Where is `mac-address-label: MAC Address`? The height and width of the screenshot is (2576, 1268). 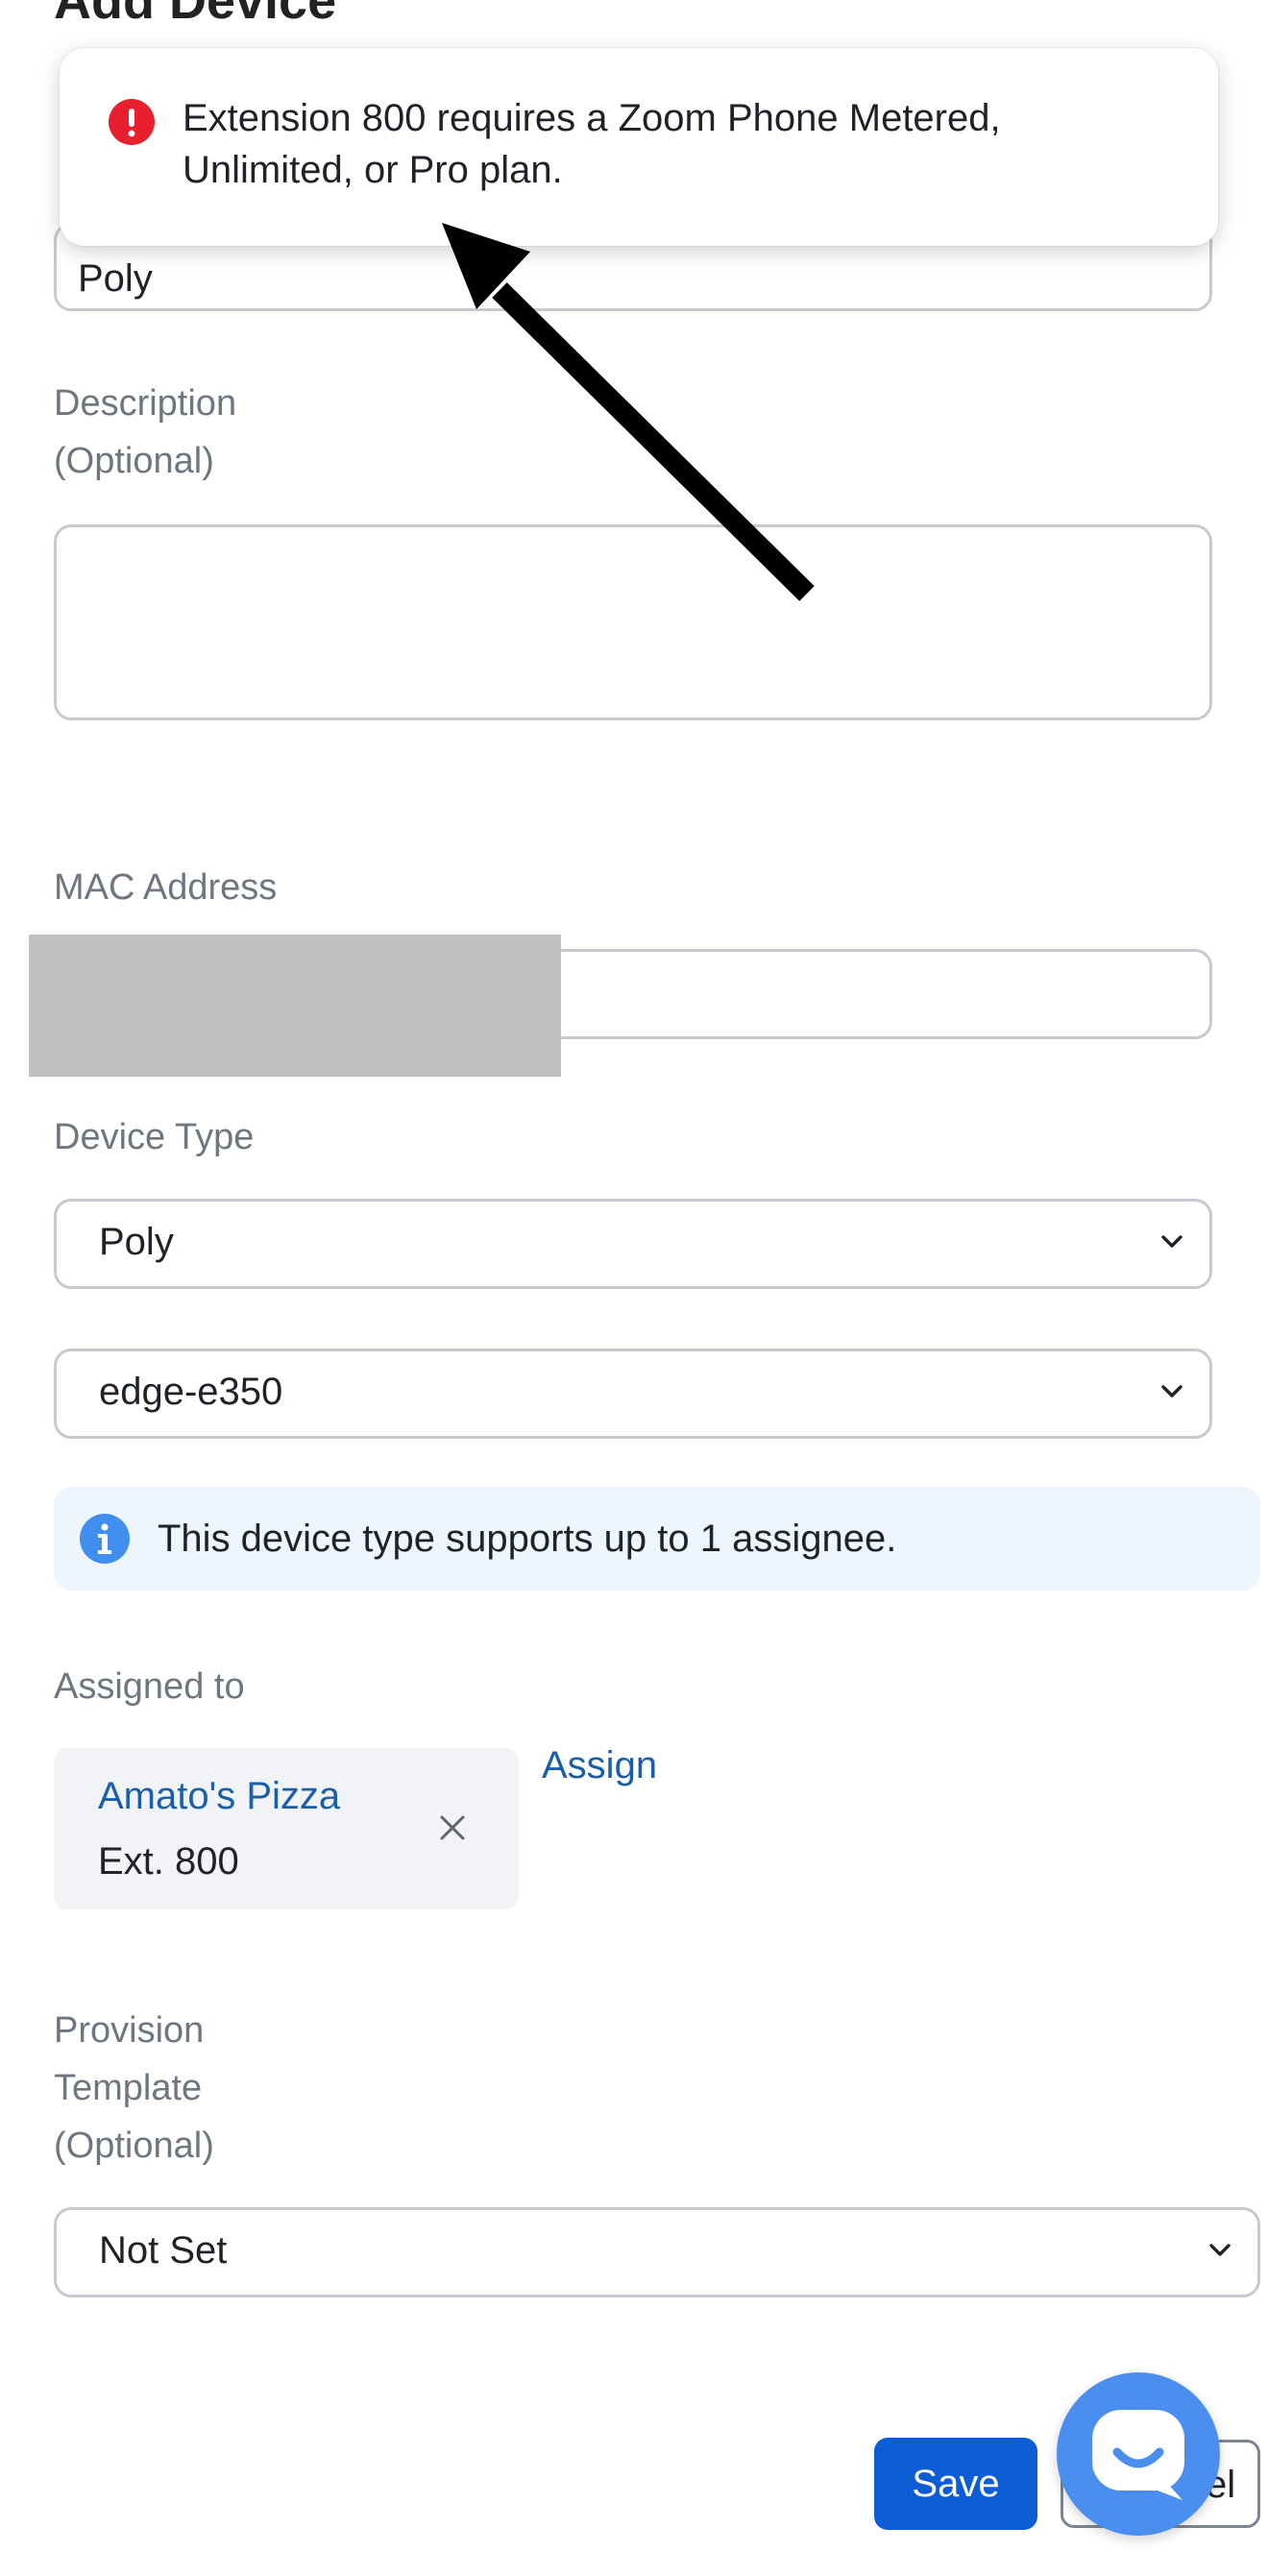
mac-address-label: MAC Address is located at coordinates (166, 887).